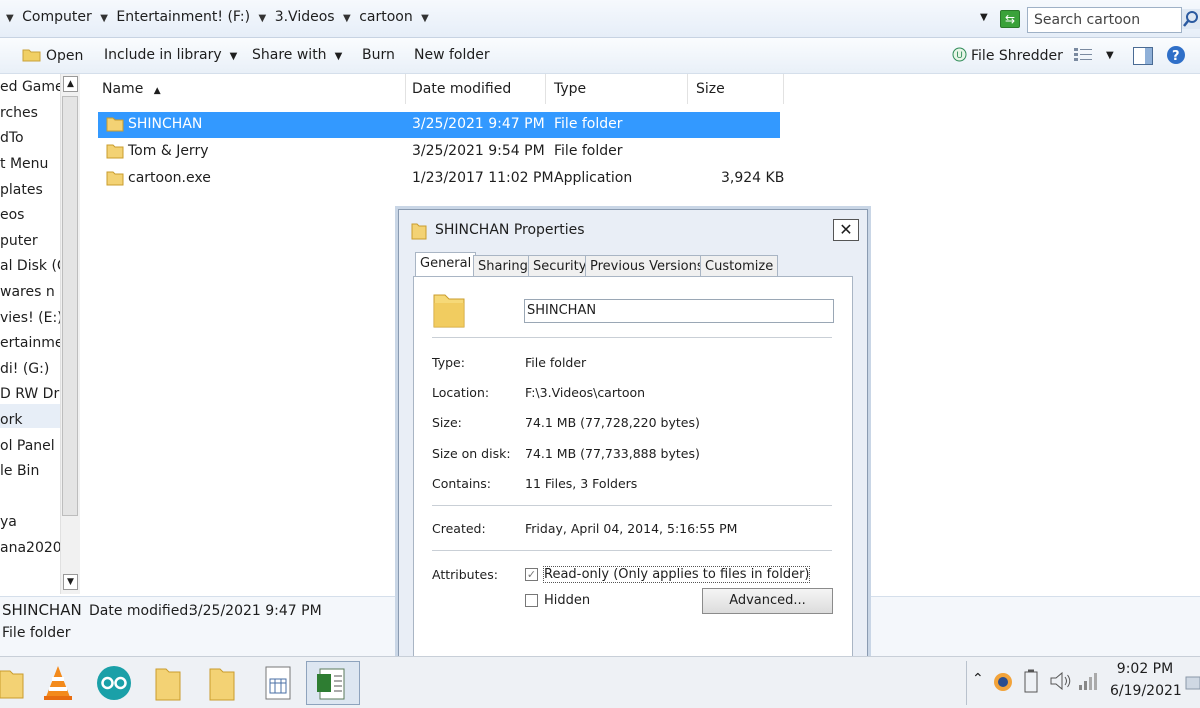  What do you see at coordinates (1017, 56) in the screenshot?
I see `file-shredder-label: File Shredder` at bounding box center [1017, 56].